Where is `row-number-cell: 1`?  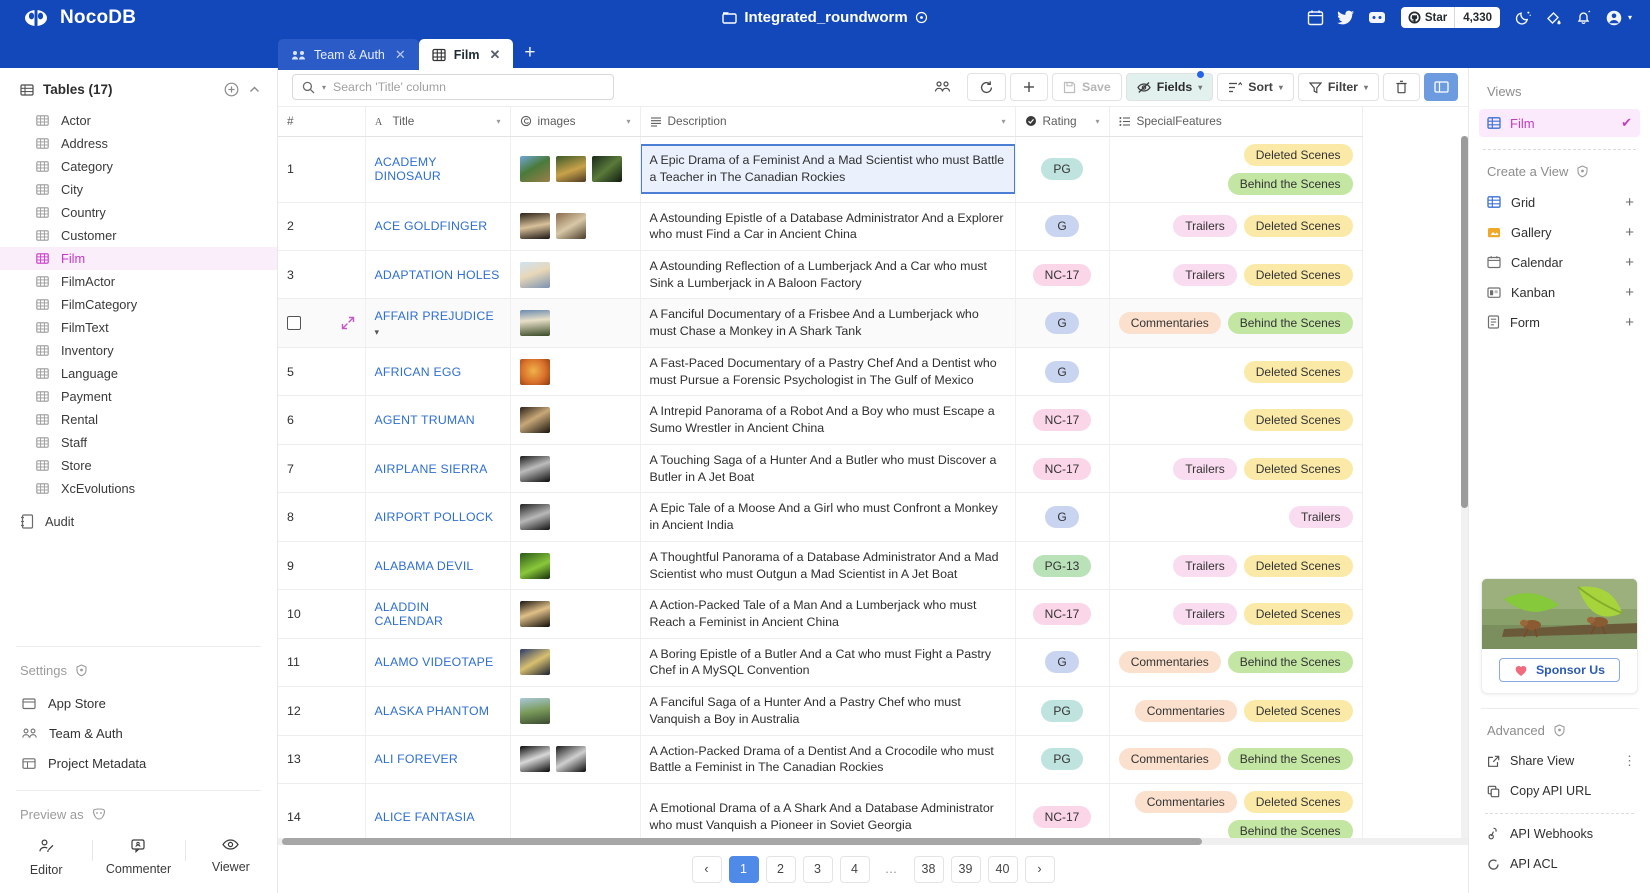 row-number-cell: 1 is located at coordinates (322, 169).